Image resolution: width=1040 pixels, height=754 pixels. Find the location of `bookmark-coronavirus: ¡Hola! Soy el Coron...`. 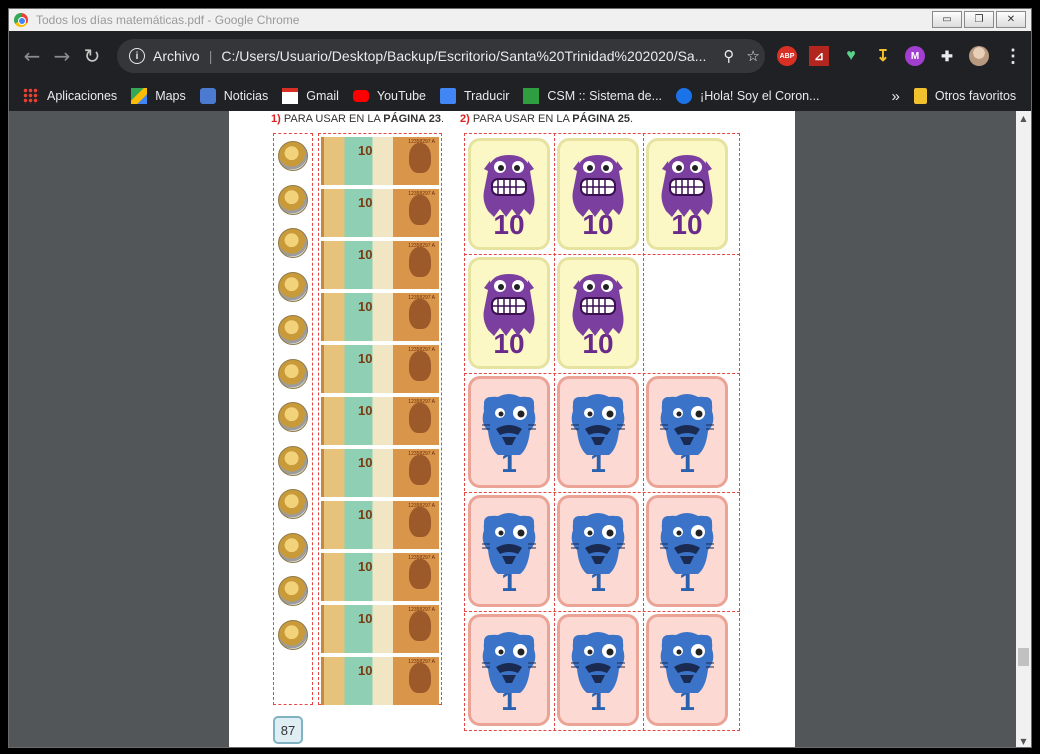

bookmark-coronavirus: ¡Hola! Soy el Coron... is located at coordinates (748, 96).